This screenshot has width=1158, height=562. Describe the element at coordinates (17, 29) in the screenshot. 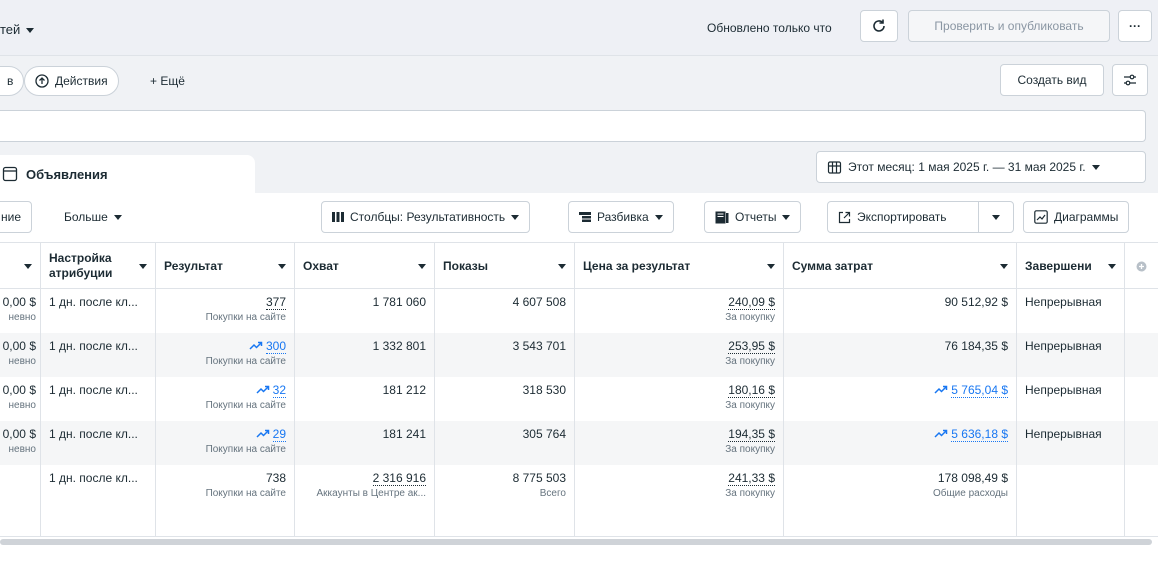

I see `account-selector: тей` at that location.